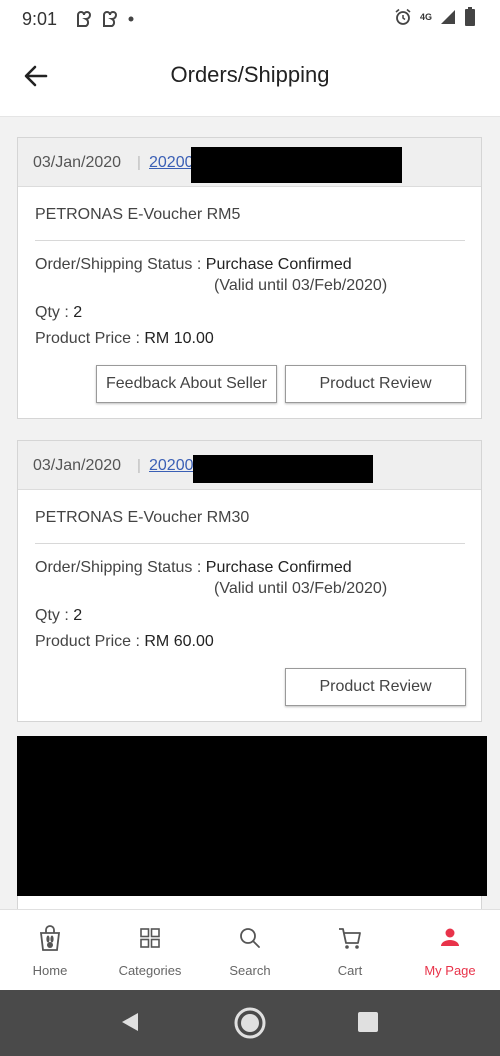 The image size is (500, 1056). What do you see at coordinates (50, 970) in the screenshot?
I see `nav-label: Home` at bounding box center [50, 970].